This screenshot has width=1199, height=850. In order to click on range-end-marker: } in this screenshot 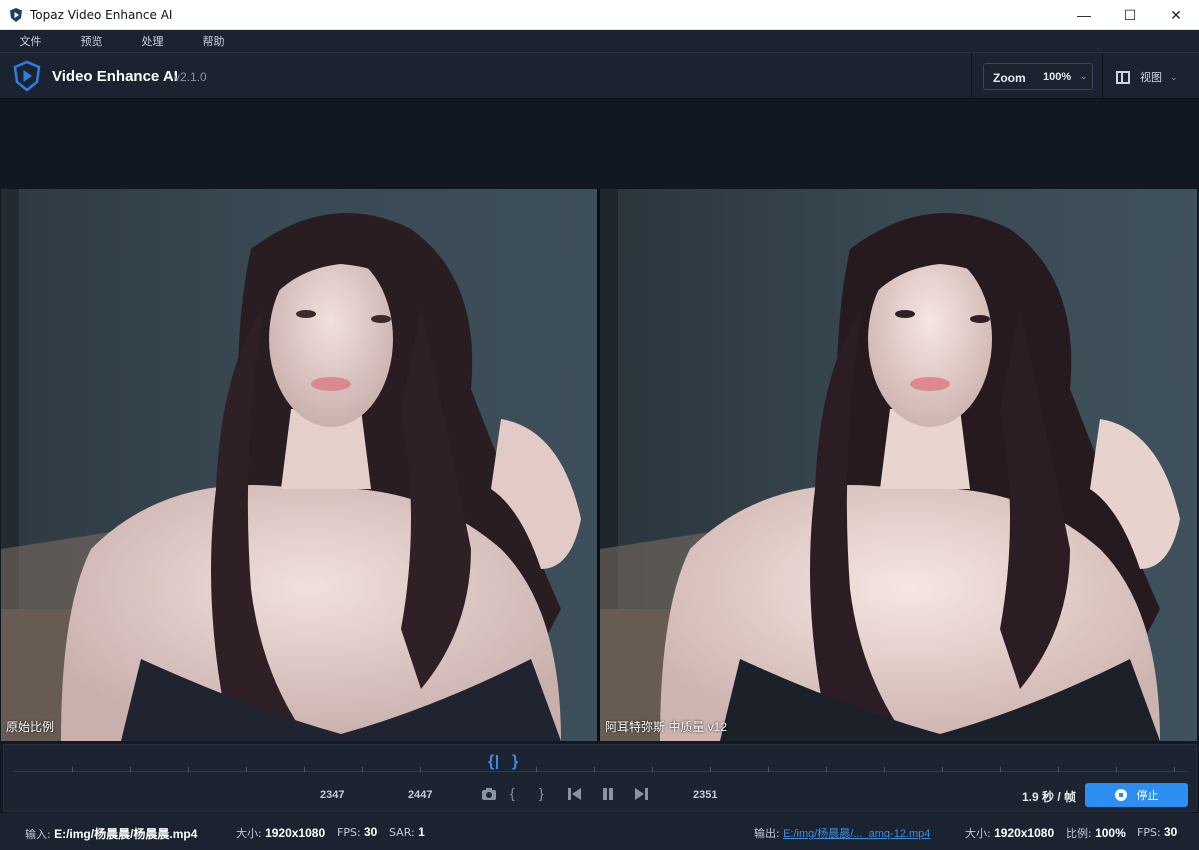, I will do `click(515, 762)`.